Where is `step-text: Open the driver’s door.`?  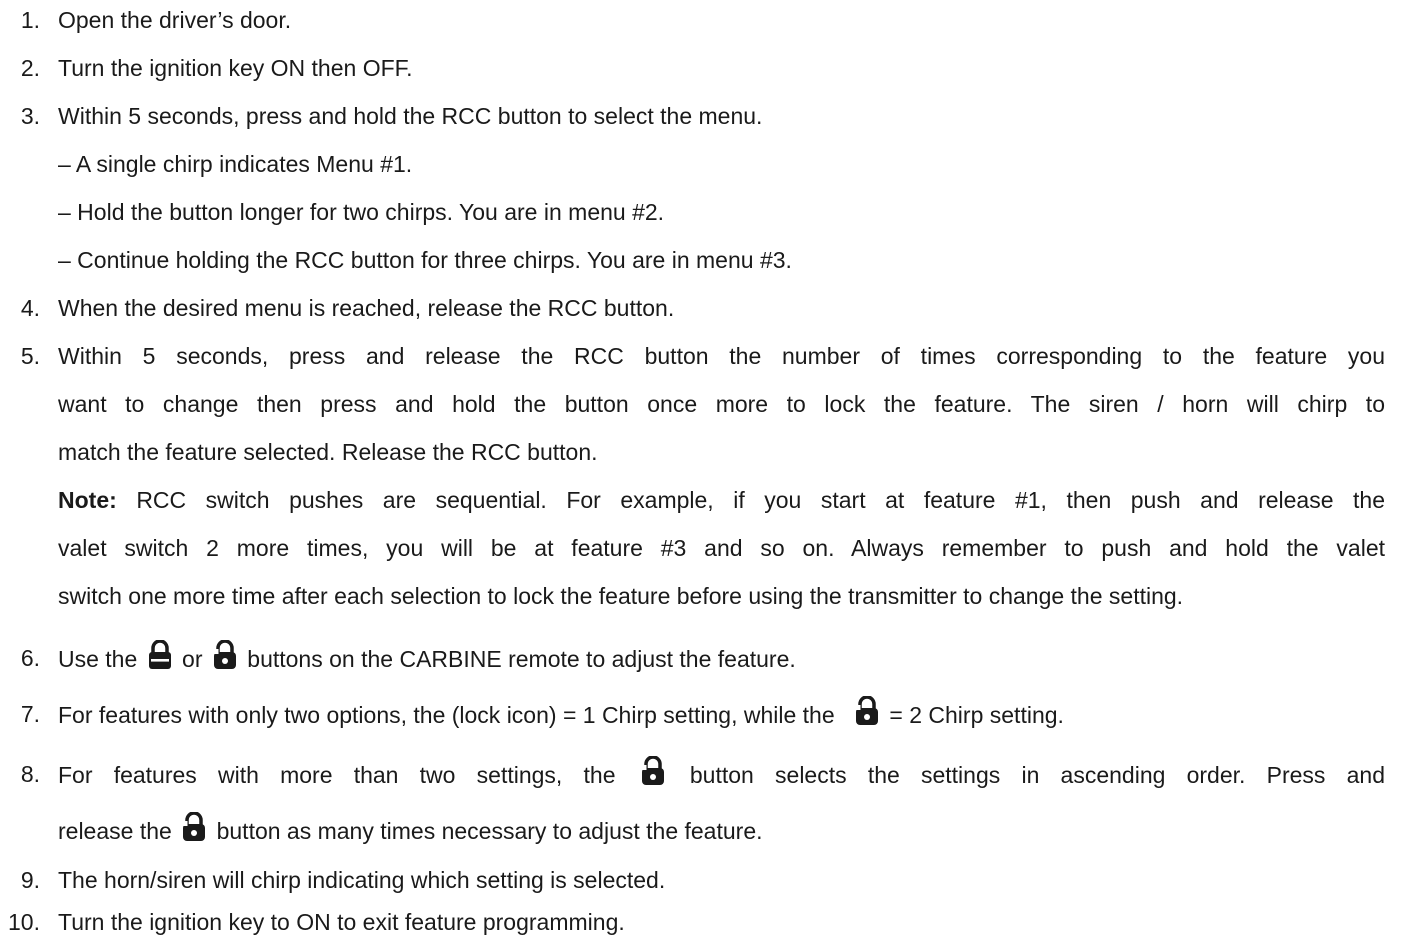 step-text: Open the driver’s door. is located at coordinates (175, 20).